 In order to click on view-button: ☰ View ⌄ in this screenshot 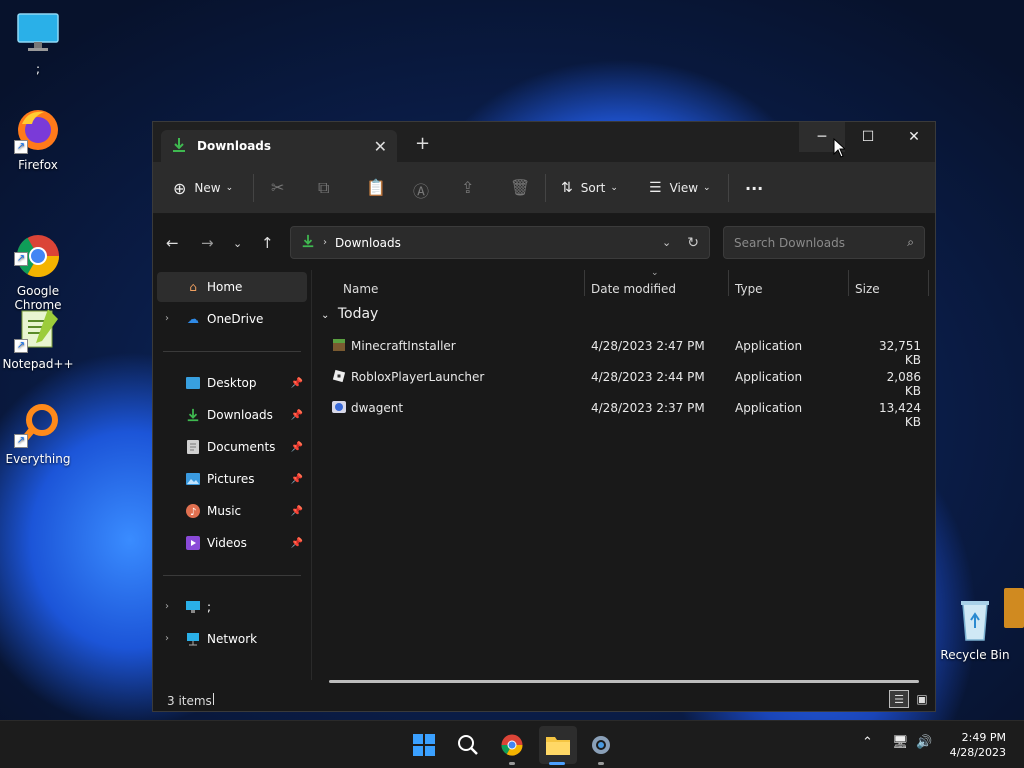, I will do `click(680, 188)`.